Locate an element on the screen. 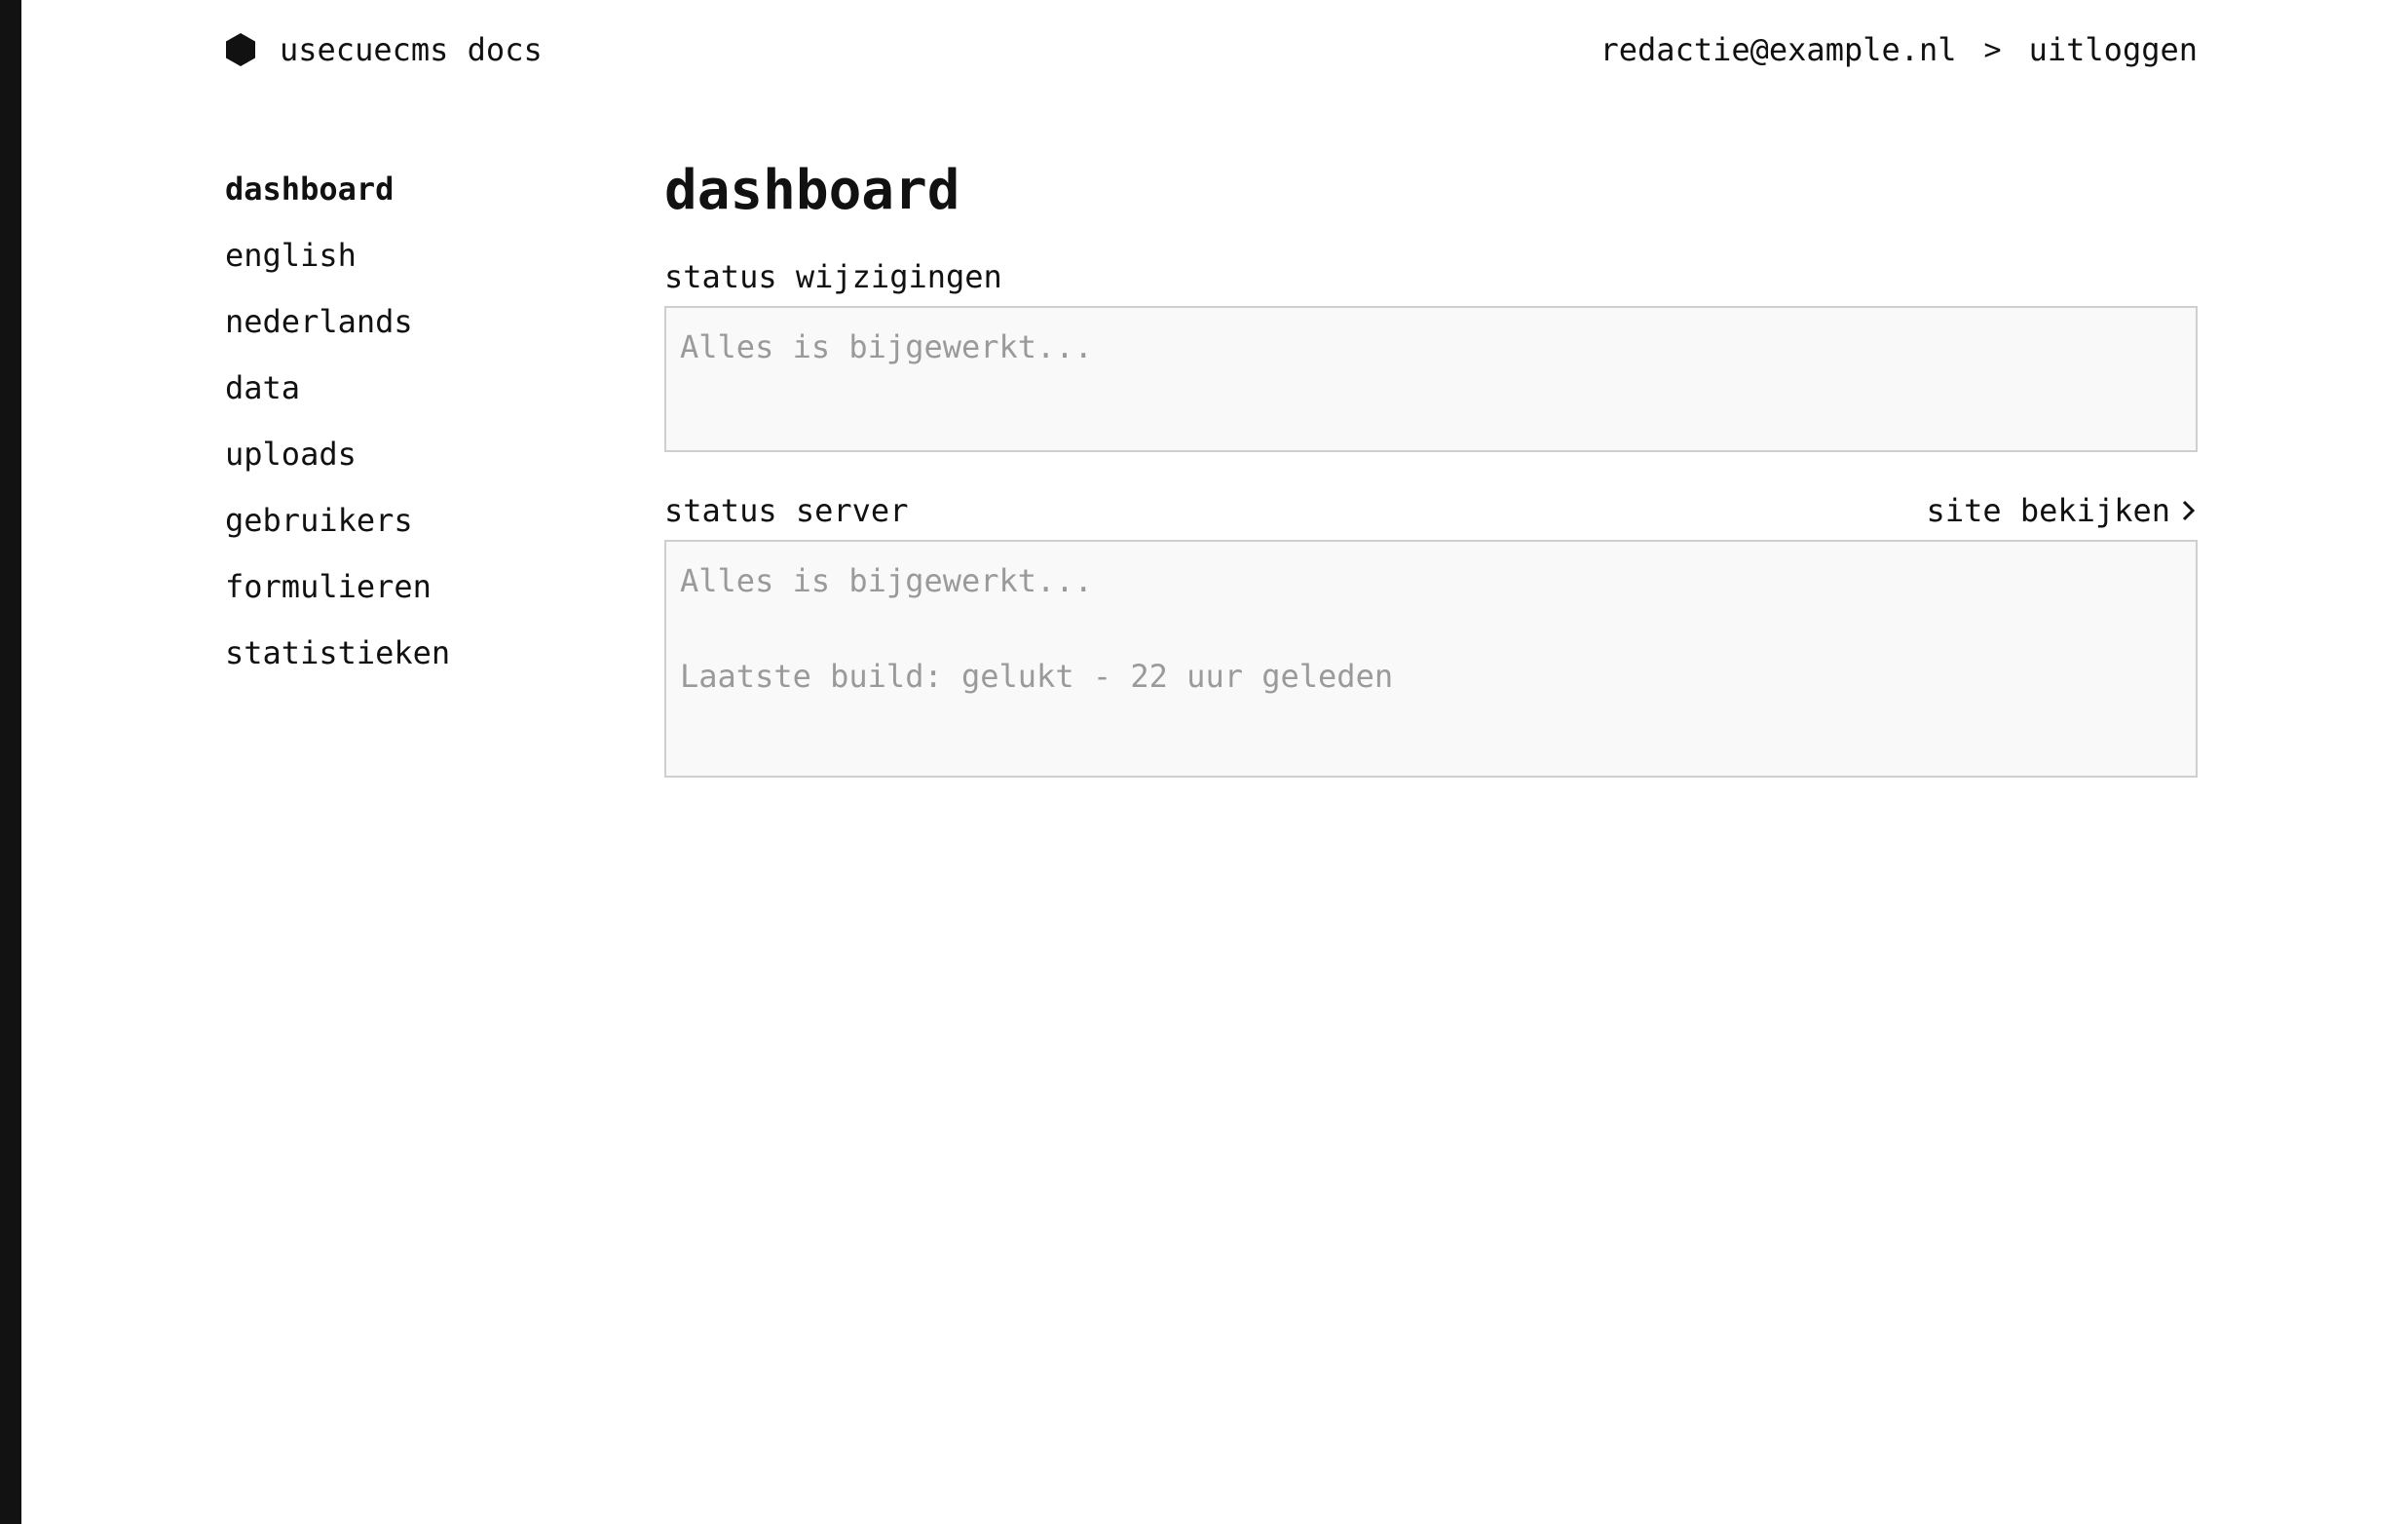 The width and height of the screenshot is (2408, 1524). build-status: Laatste build: gelukt - 22 uur geleden is located at coordinates (1037, 676).